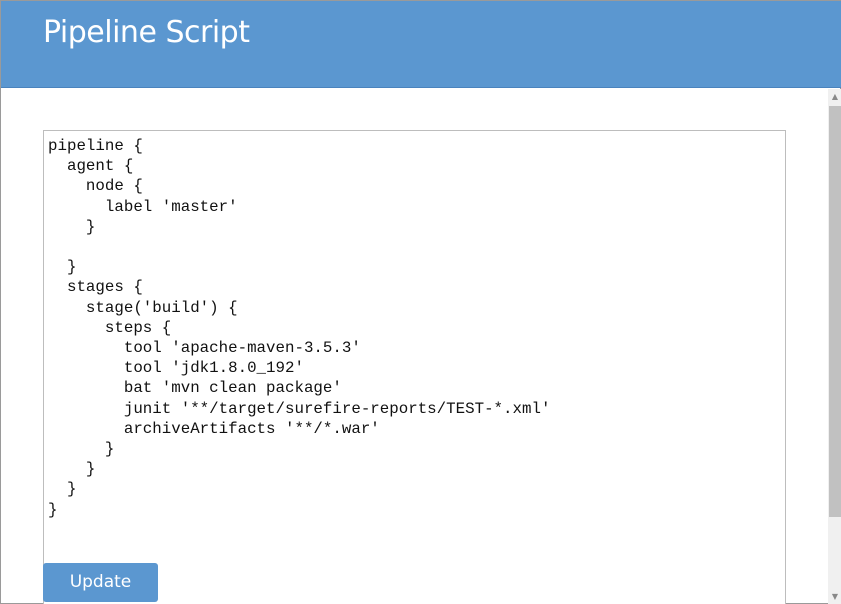 This screenshot has width=841, height=604. Describe the element at coordinates (835, 96) in the screenshot. I see `scroll-up-icon: ▲` at that location.